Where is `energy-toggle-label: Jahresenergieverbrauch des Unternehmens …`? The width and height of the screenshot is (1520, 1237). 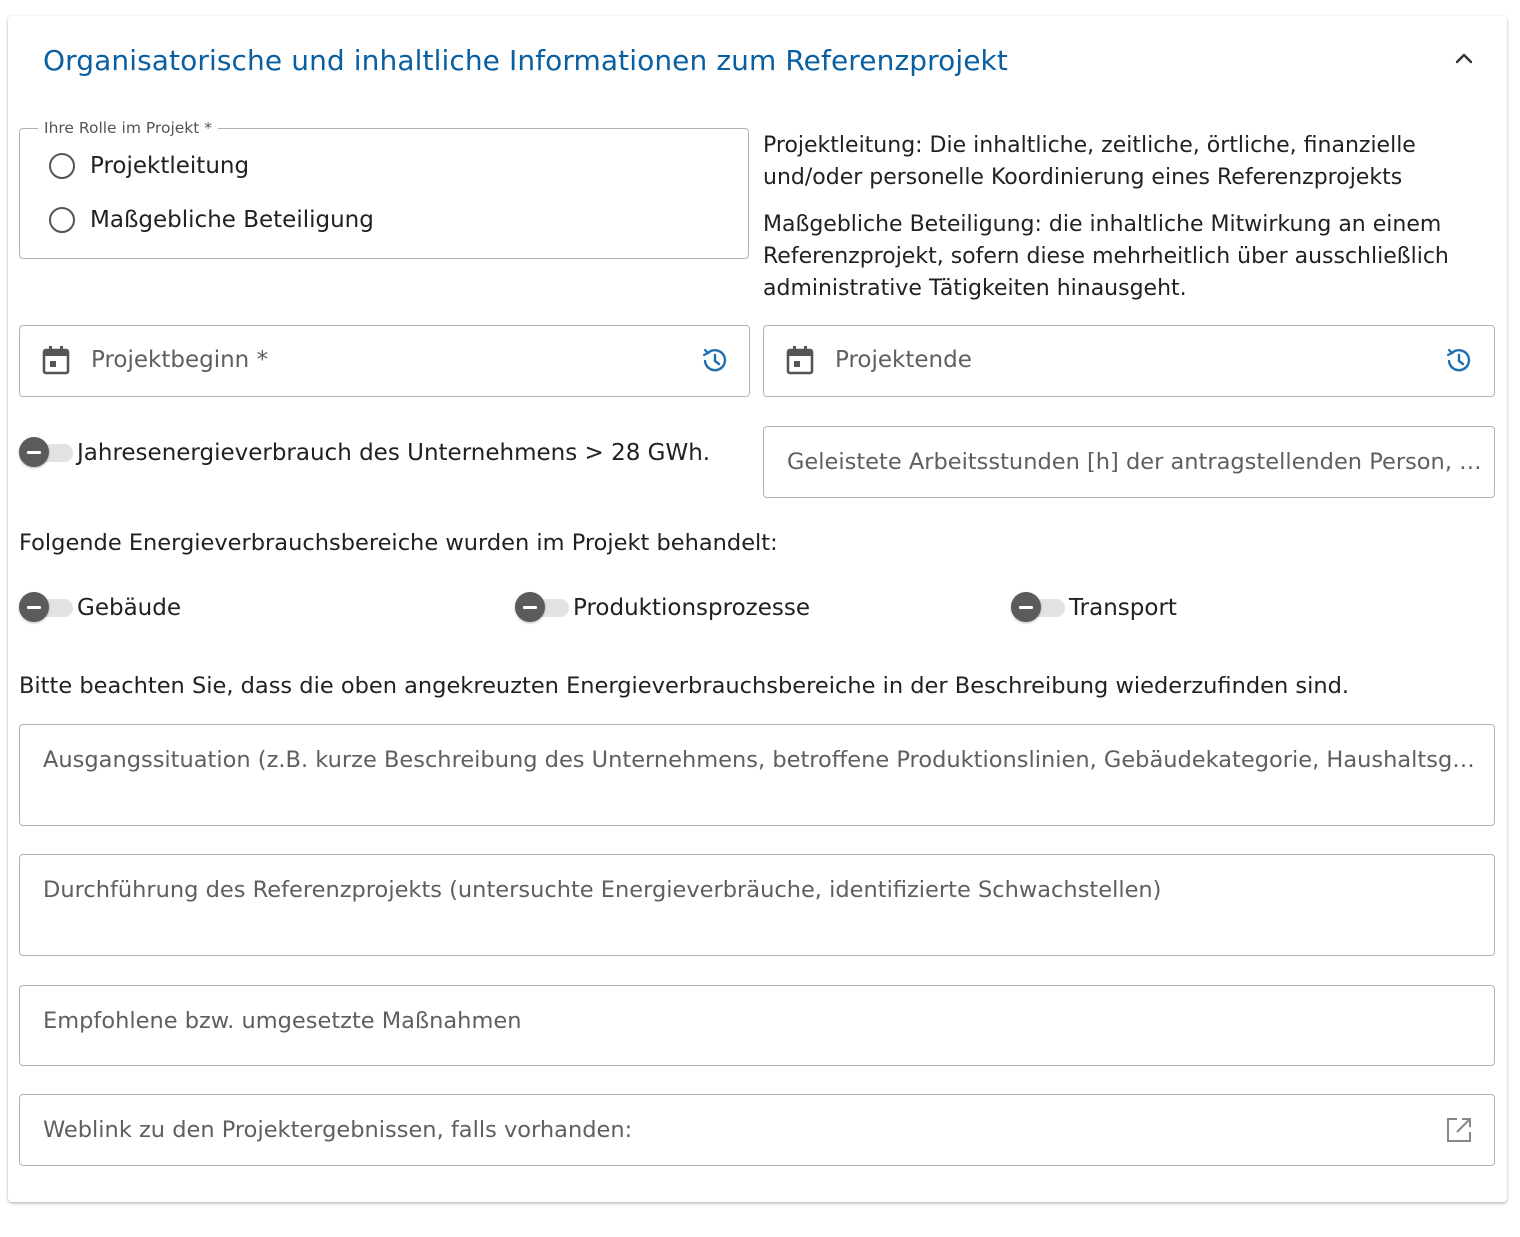 energy-toggle-label: Jahresenergieverbrauch des Unternehmens … is located at coordinates (394, 453).